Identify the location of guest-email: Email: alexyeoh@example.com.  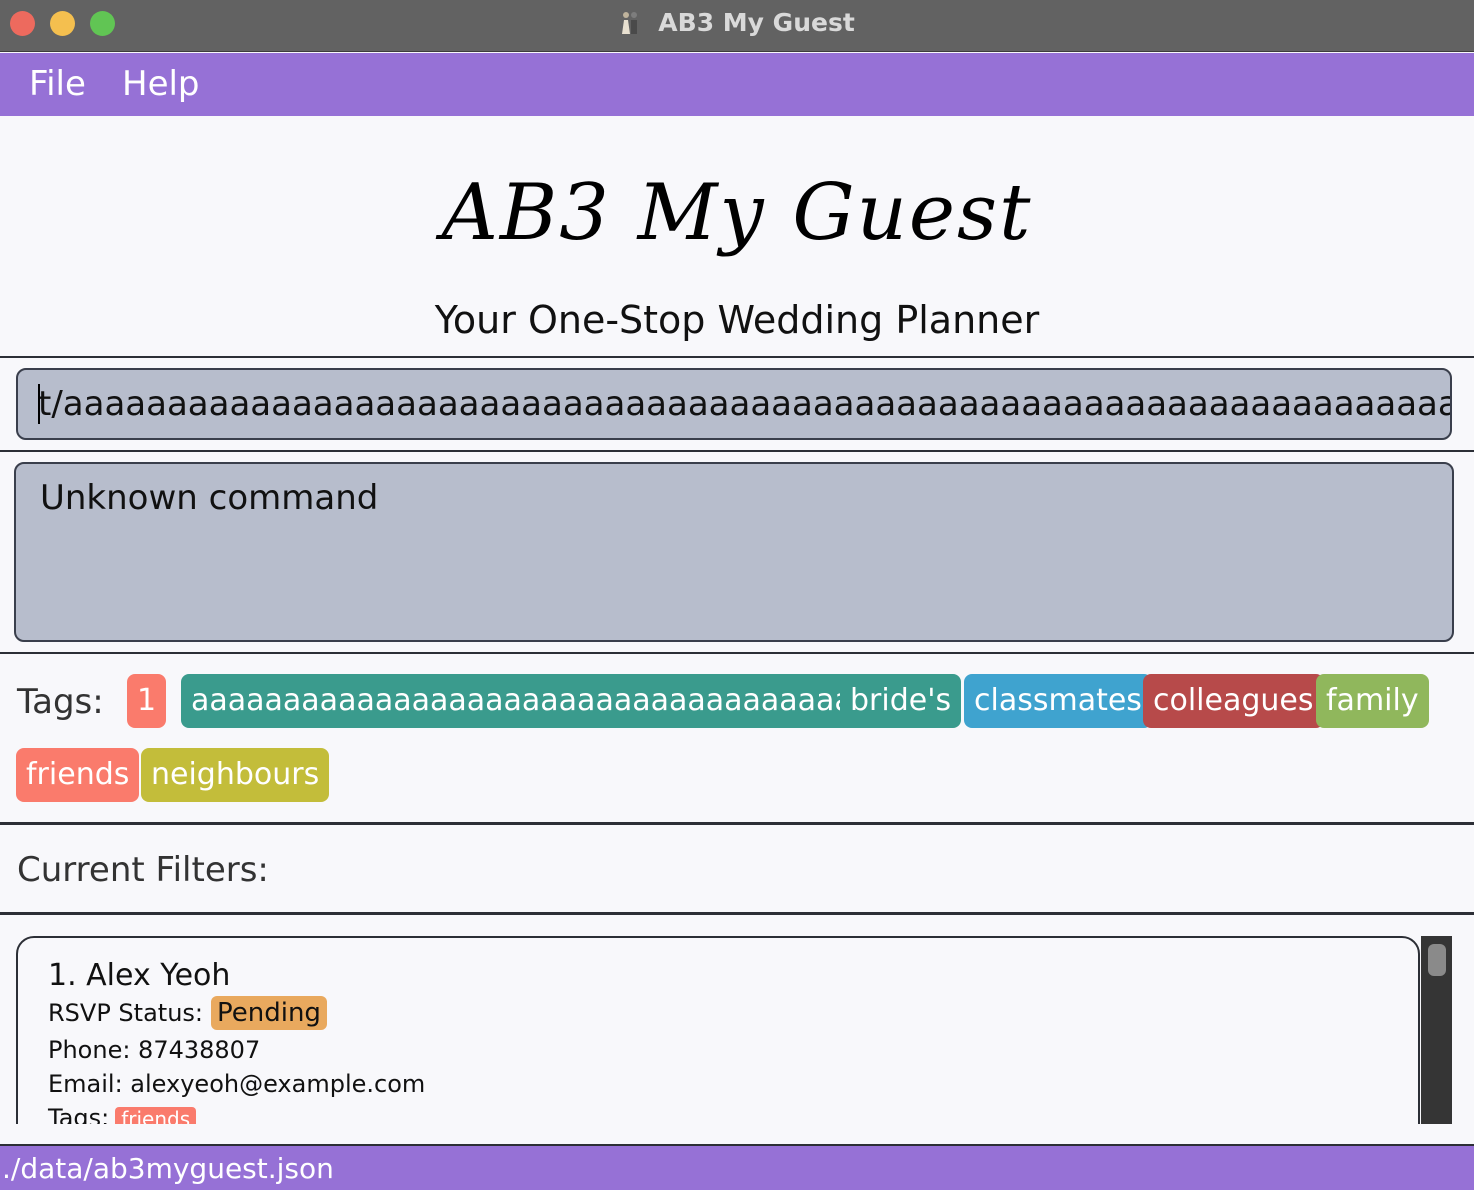
(237, 1084).